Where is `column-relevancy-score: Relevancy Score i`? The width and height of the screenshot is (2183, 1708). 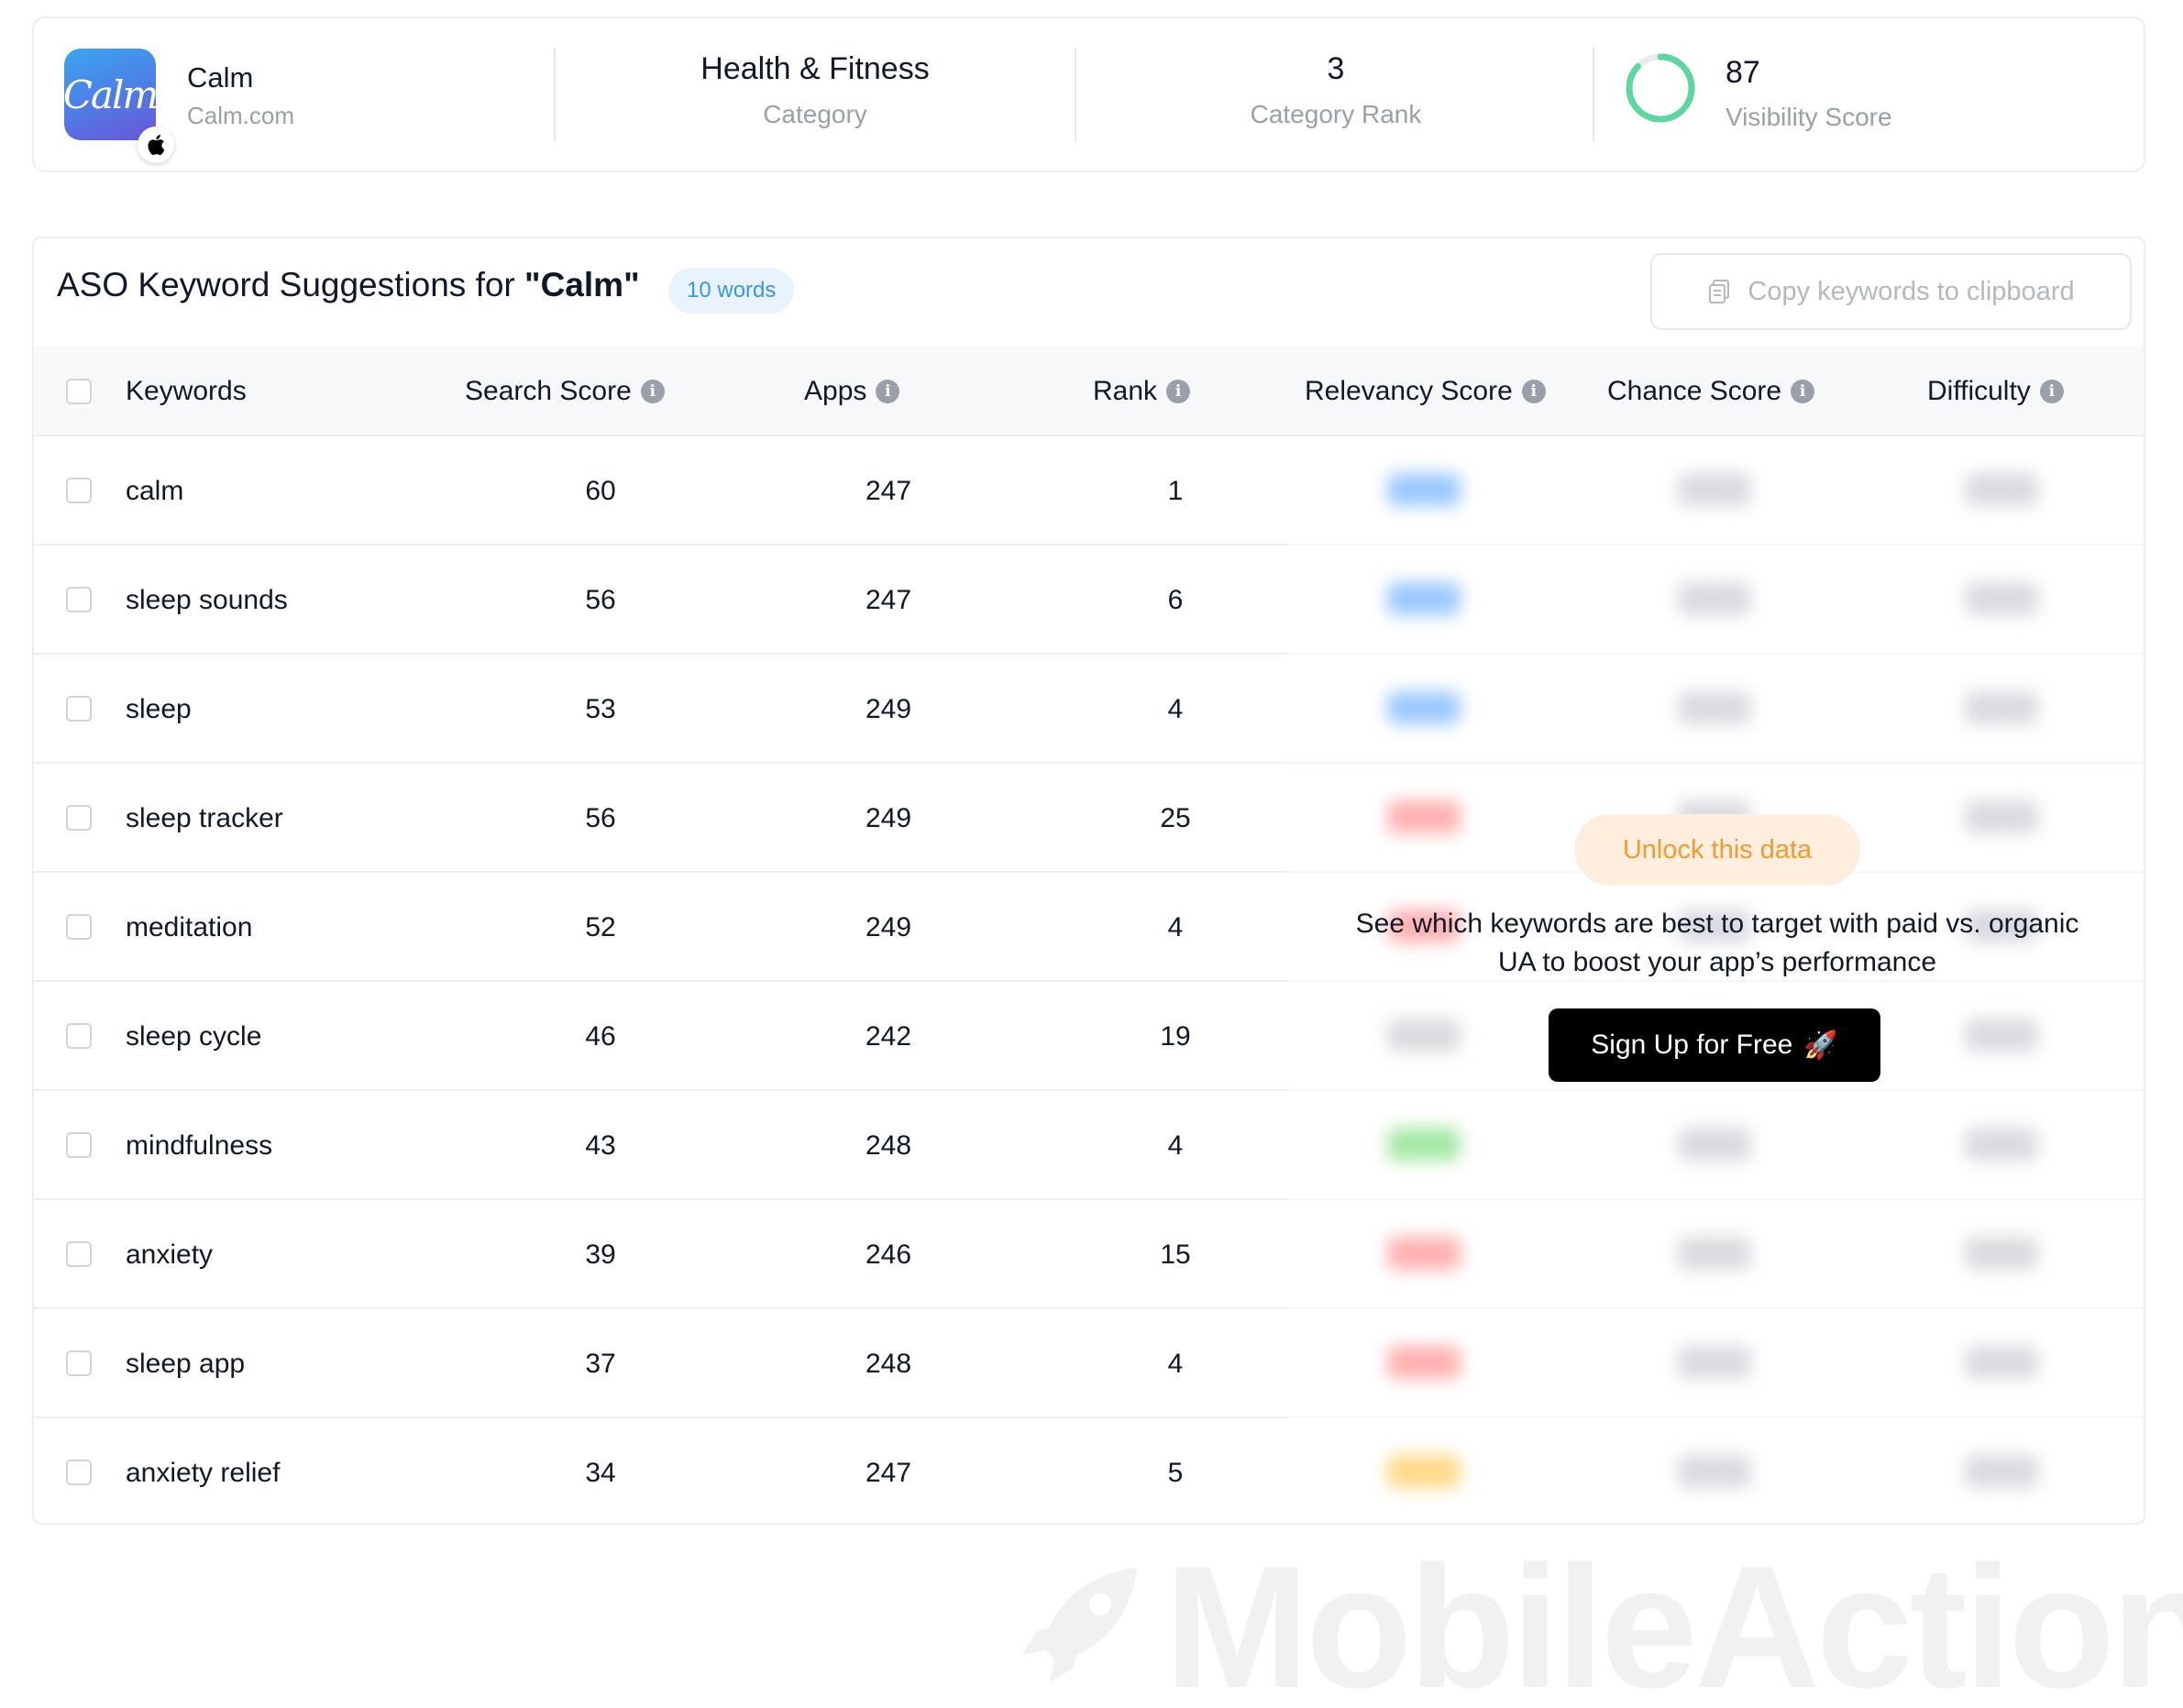 column-relevancy-score: Relevancy Score i is located at coordinates (1425, 391).